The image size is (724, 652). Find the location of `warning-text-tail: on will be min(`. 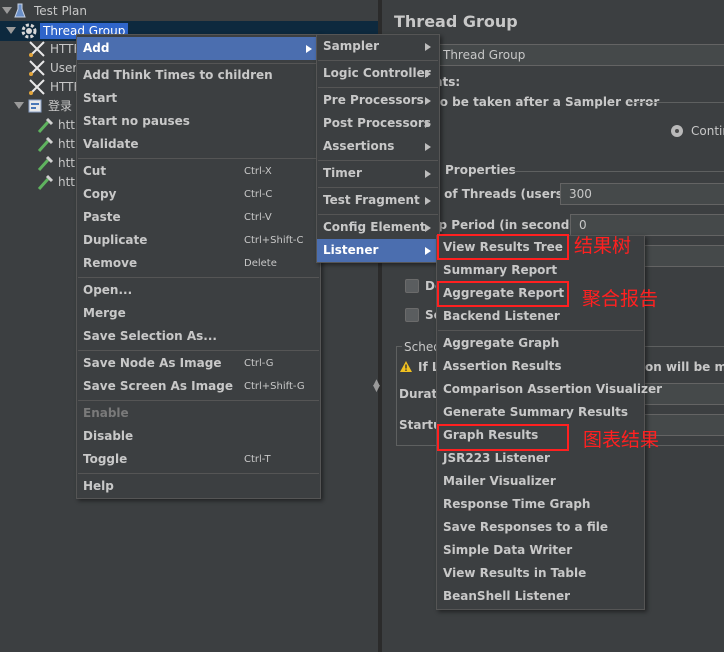

warning-text-tail: on will be min( is located at coordinates (684, 367).